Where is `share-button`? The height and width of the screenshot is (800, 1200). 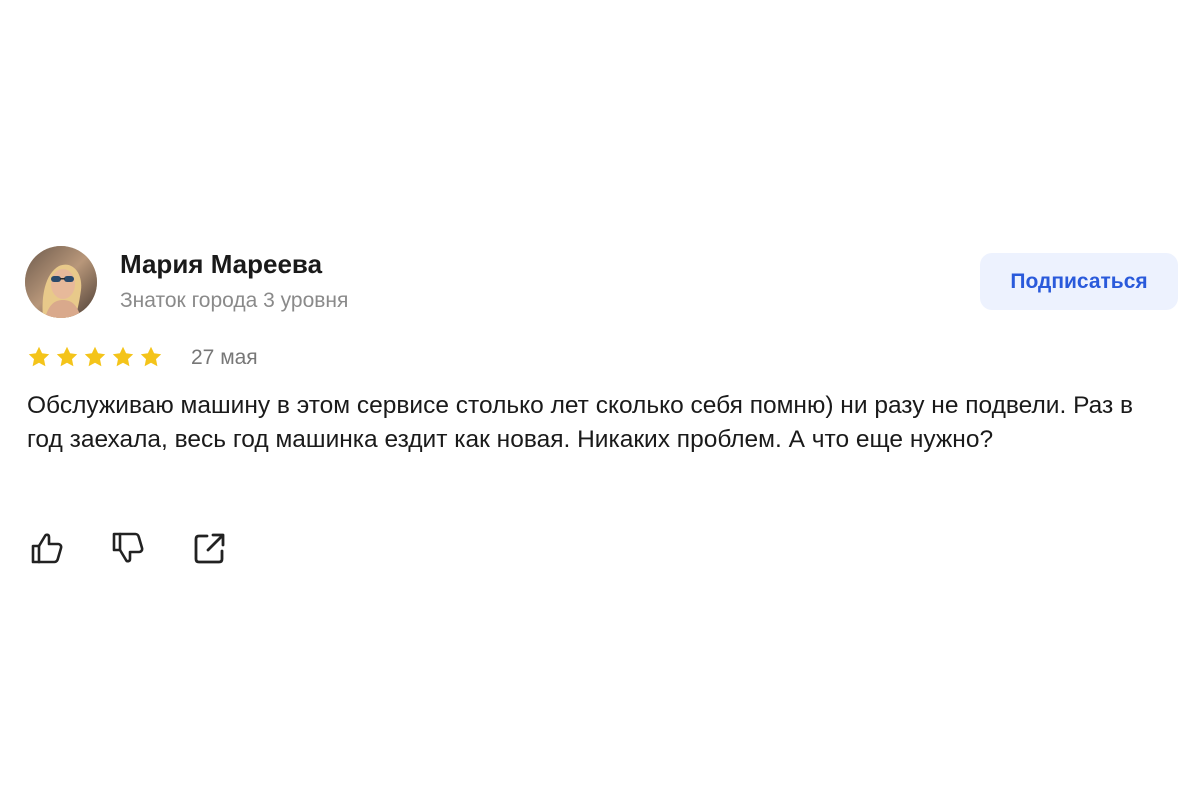
share-button is located at coordinates (210, 548).